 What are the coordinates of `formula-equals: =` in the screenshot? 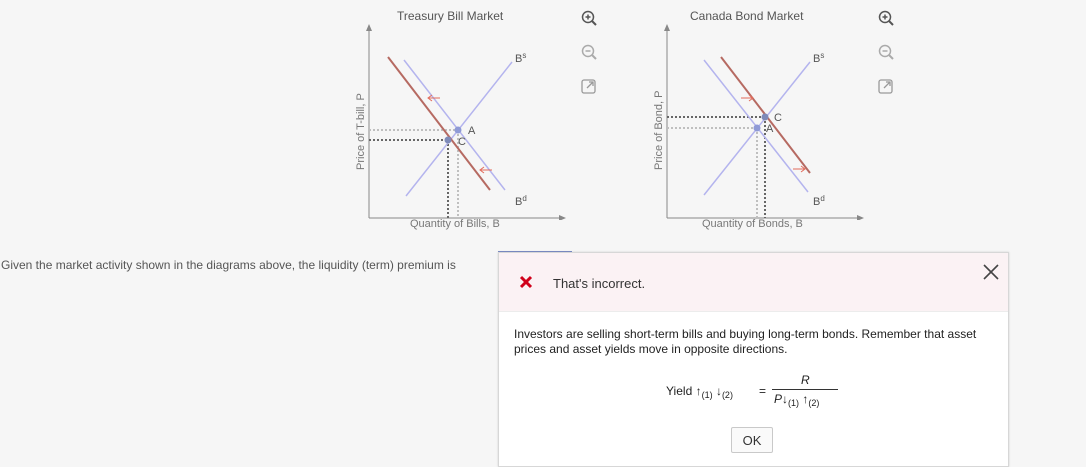 It's located at (763, 391).